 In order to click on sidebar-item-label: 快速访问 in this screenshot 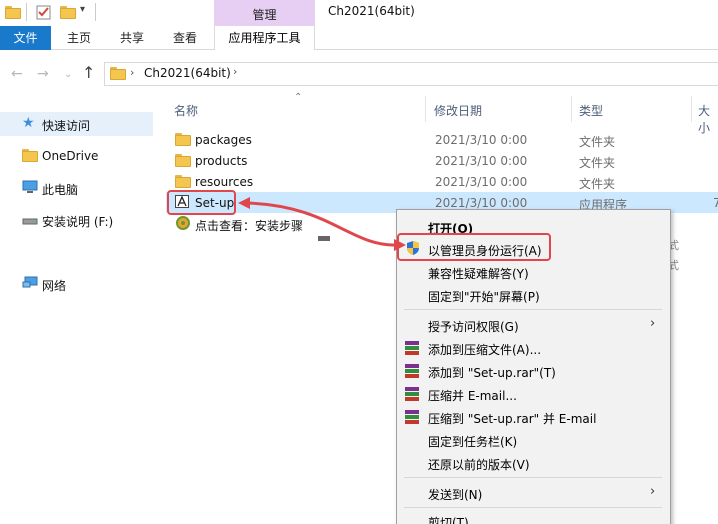, I will do `click(66, 125)`.